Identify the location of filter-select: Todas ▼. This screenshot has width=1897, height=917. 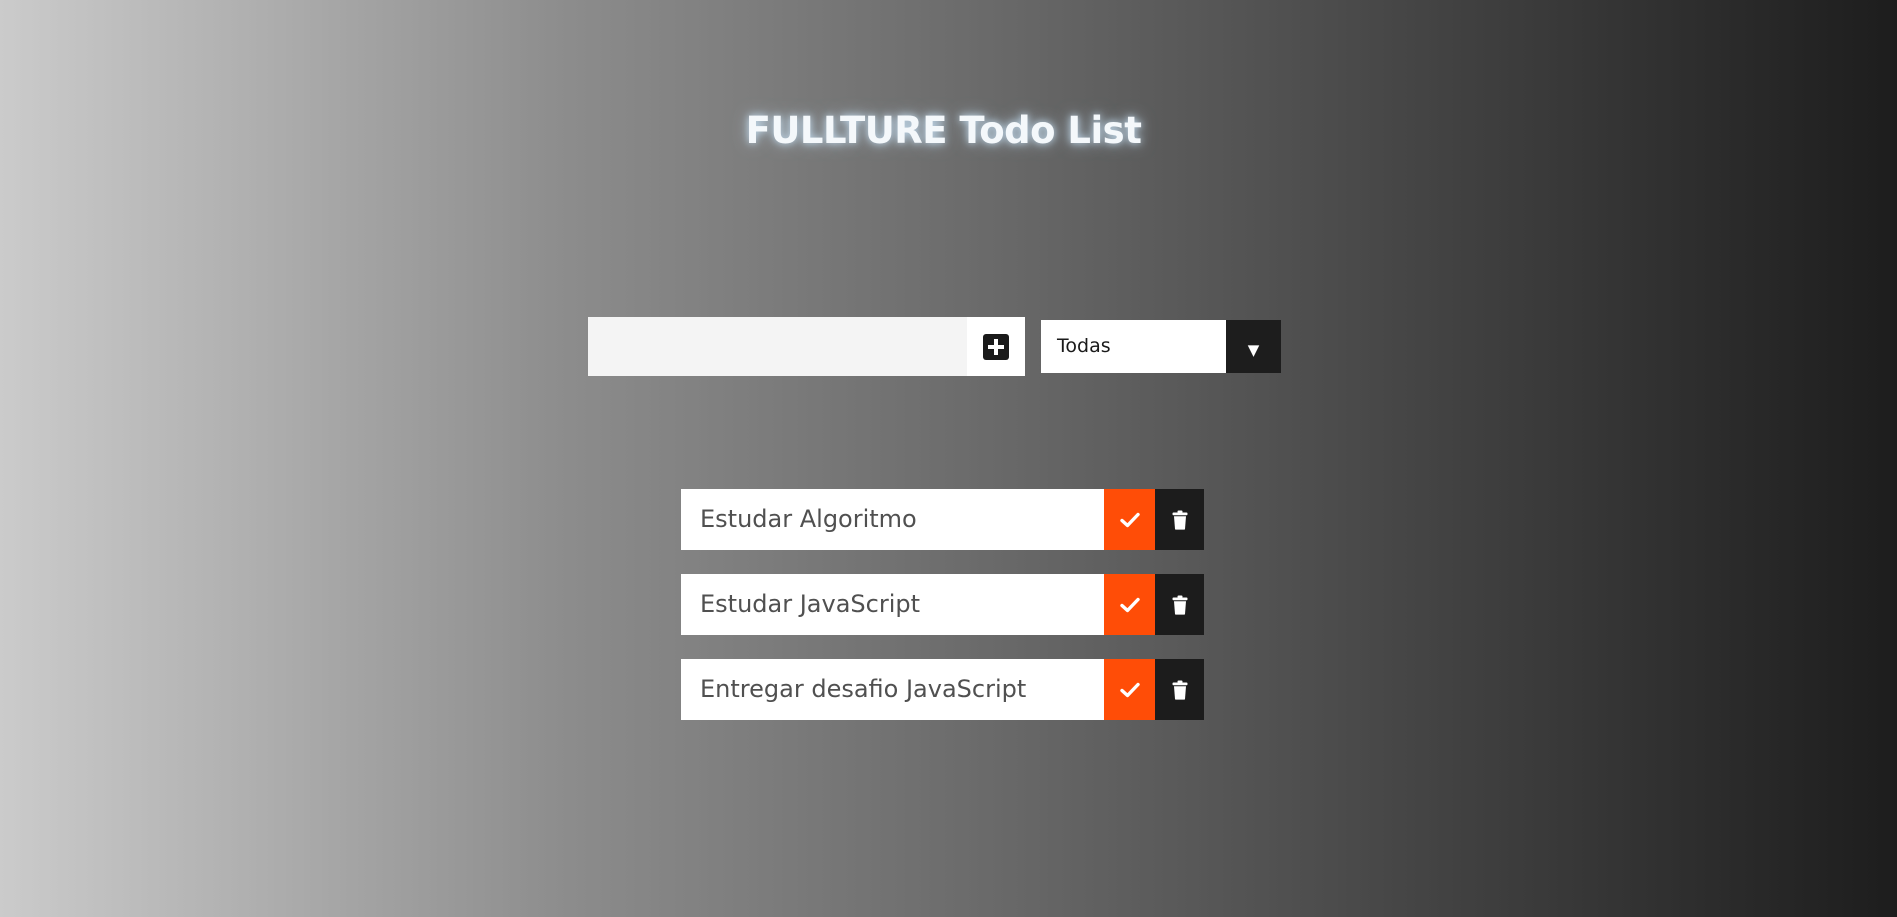
(1161, 346).